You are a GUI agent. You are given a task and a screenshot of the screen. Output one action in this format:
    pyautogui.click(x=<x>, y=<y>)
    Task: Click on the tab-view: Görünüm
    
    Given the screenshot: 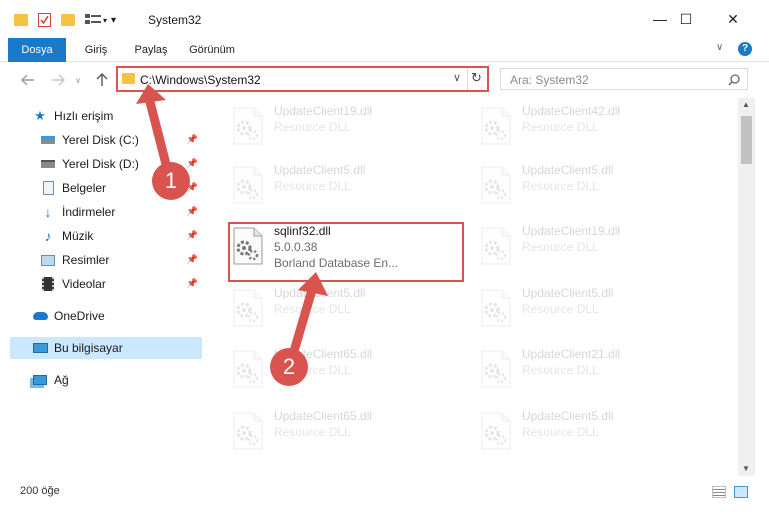 What is the action you would take?
    pyautogui.click(x=212, y=50)
    